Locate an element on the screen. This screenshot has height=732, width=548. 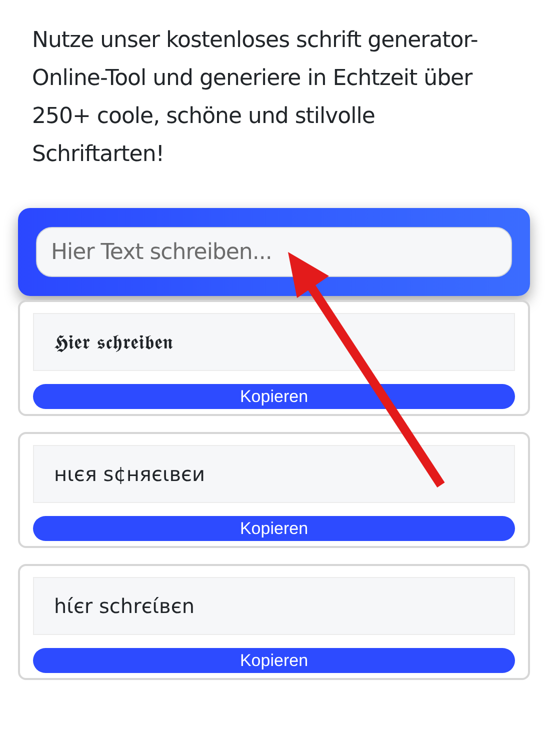
sample-text: нιєя ѕ¢няєιвєи is located at coordinates (129, 474).